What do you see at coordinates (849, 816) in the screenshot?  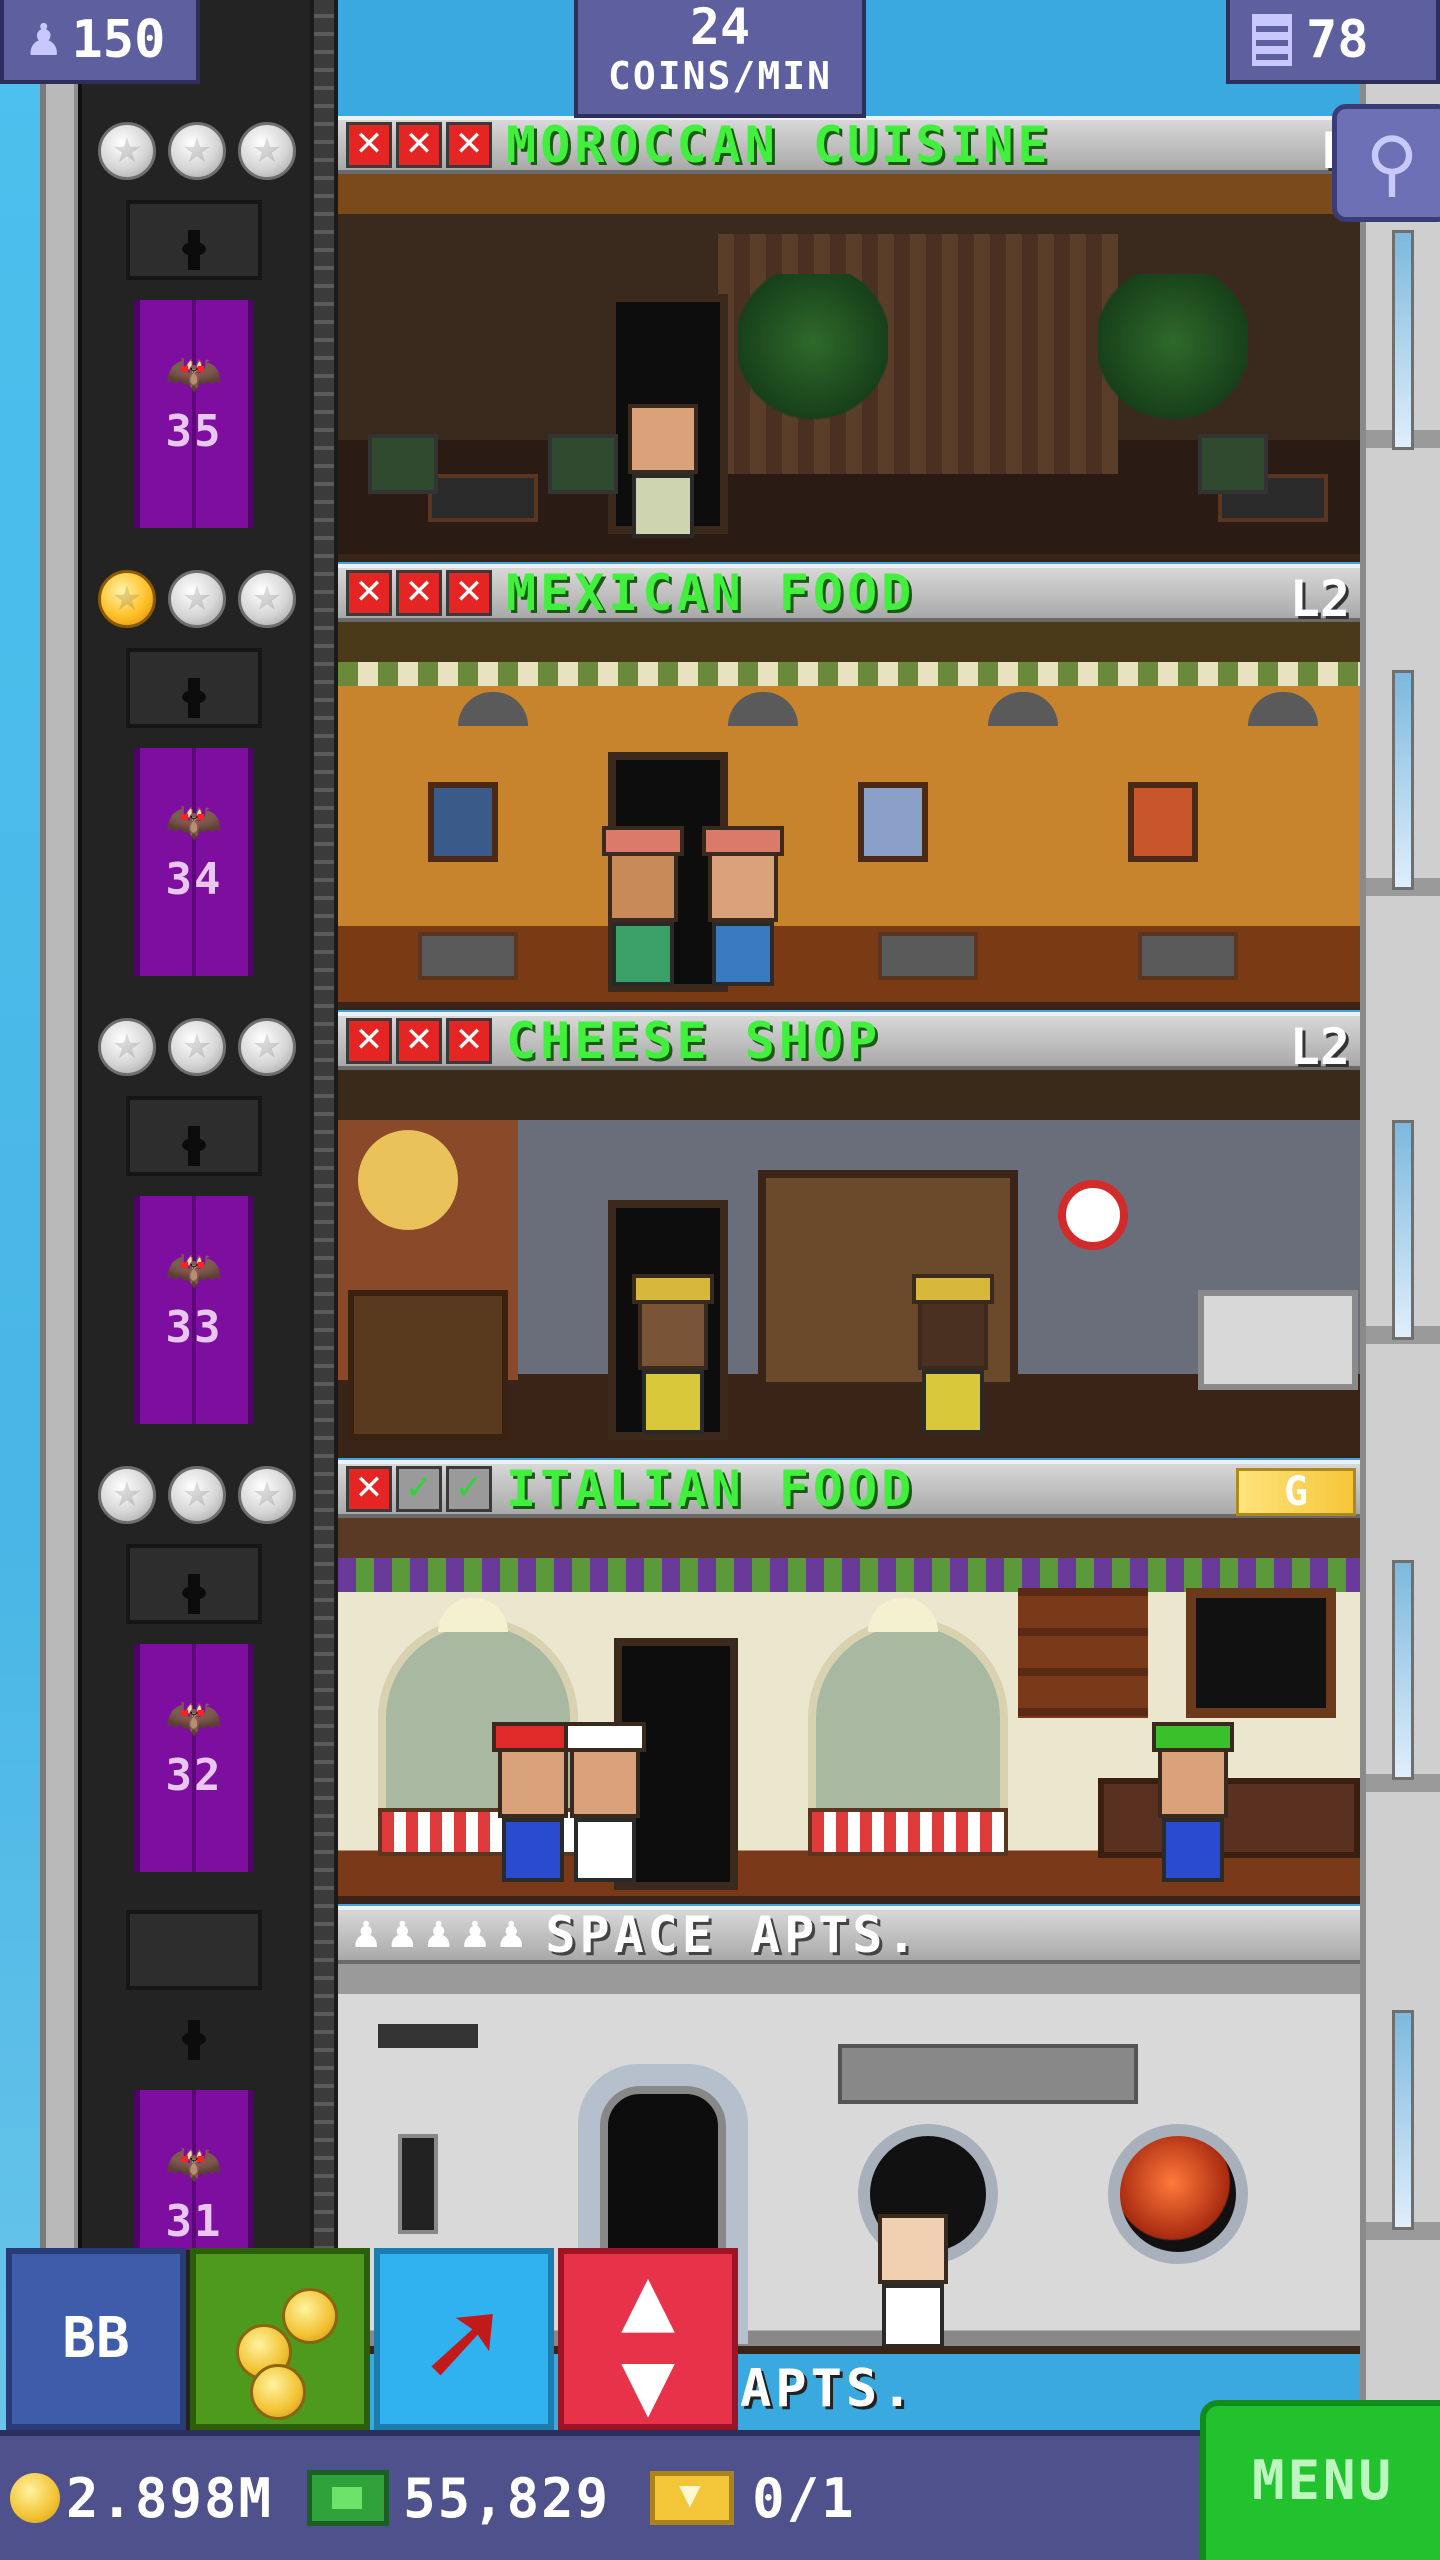 I see `room-mexican` at bounding box center [849, 816].